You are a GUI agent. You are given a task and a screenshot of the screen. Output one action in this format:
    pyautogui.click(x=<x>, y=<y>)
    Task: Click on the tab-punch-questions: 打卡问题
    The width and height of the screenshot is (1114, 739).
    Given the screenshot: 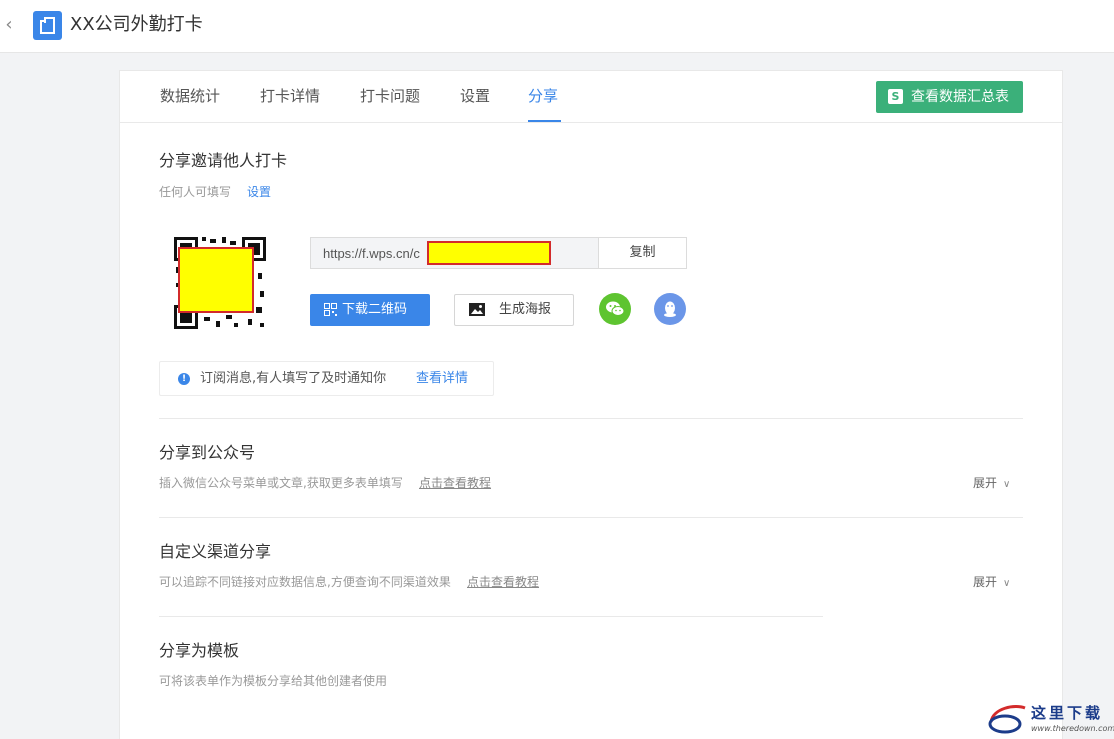 What is the action you would take?
    pyautogui.click(x=390, y=96)
    